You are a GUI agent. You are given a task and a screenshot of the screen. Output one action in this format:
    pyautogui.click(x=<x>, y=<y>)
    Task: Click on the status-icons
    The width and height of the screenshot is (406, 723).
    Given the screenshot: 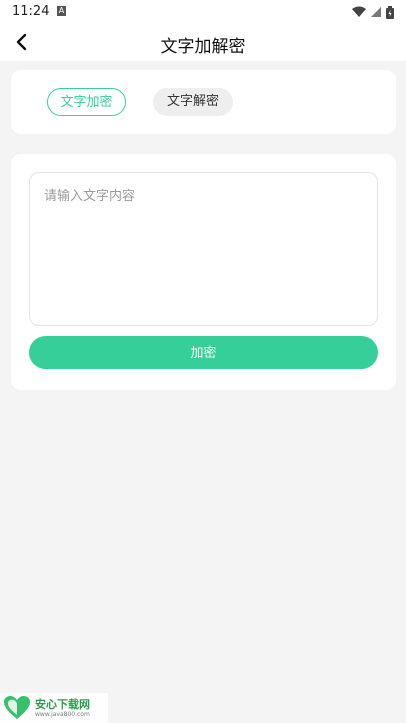 What is the action you would take?
    pyautogui.click(x=373, y=12)
    